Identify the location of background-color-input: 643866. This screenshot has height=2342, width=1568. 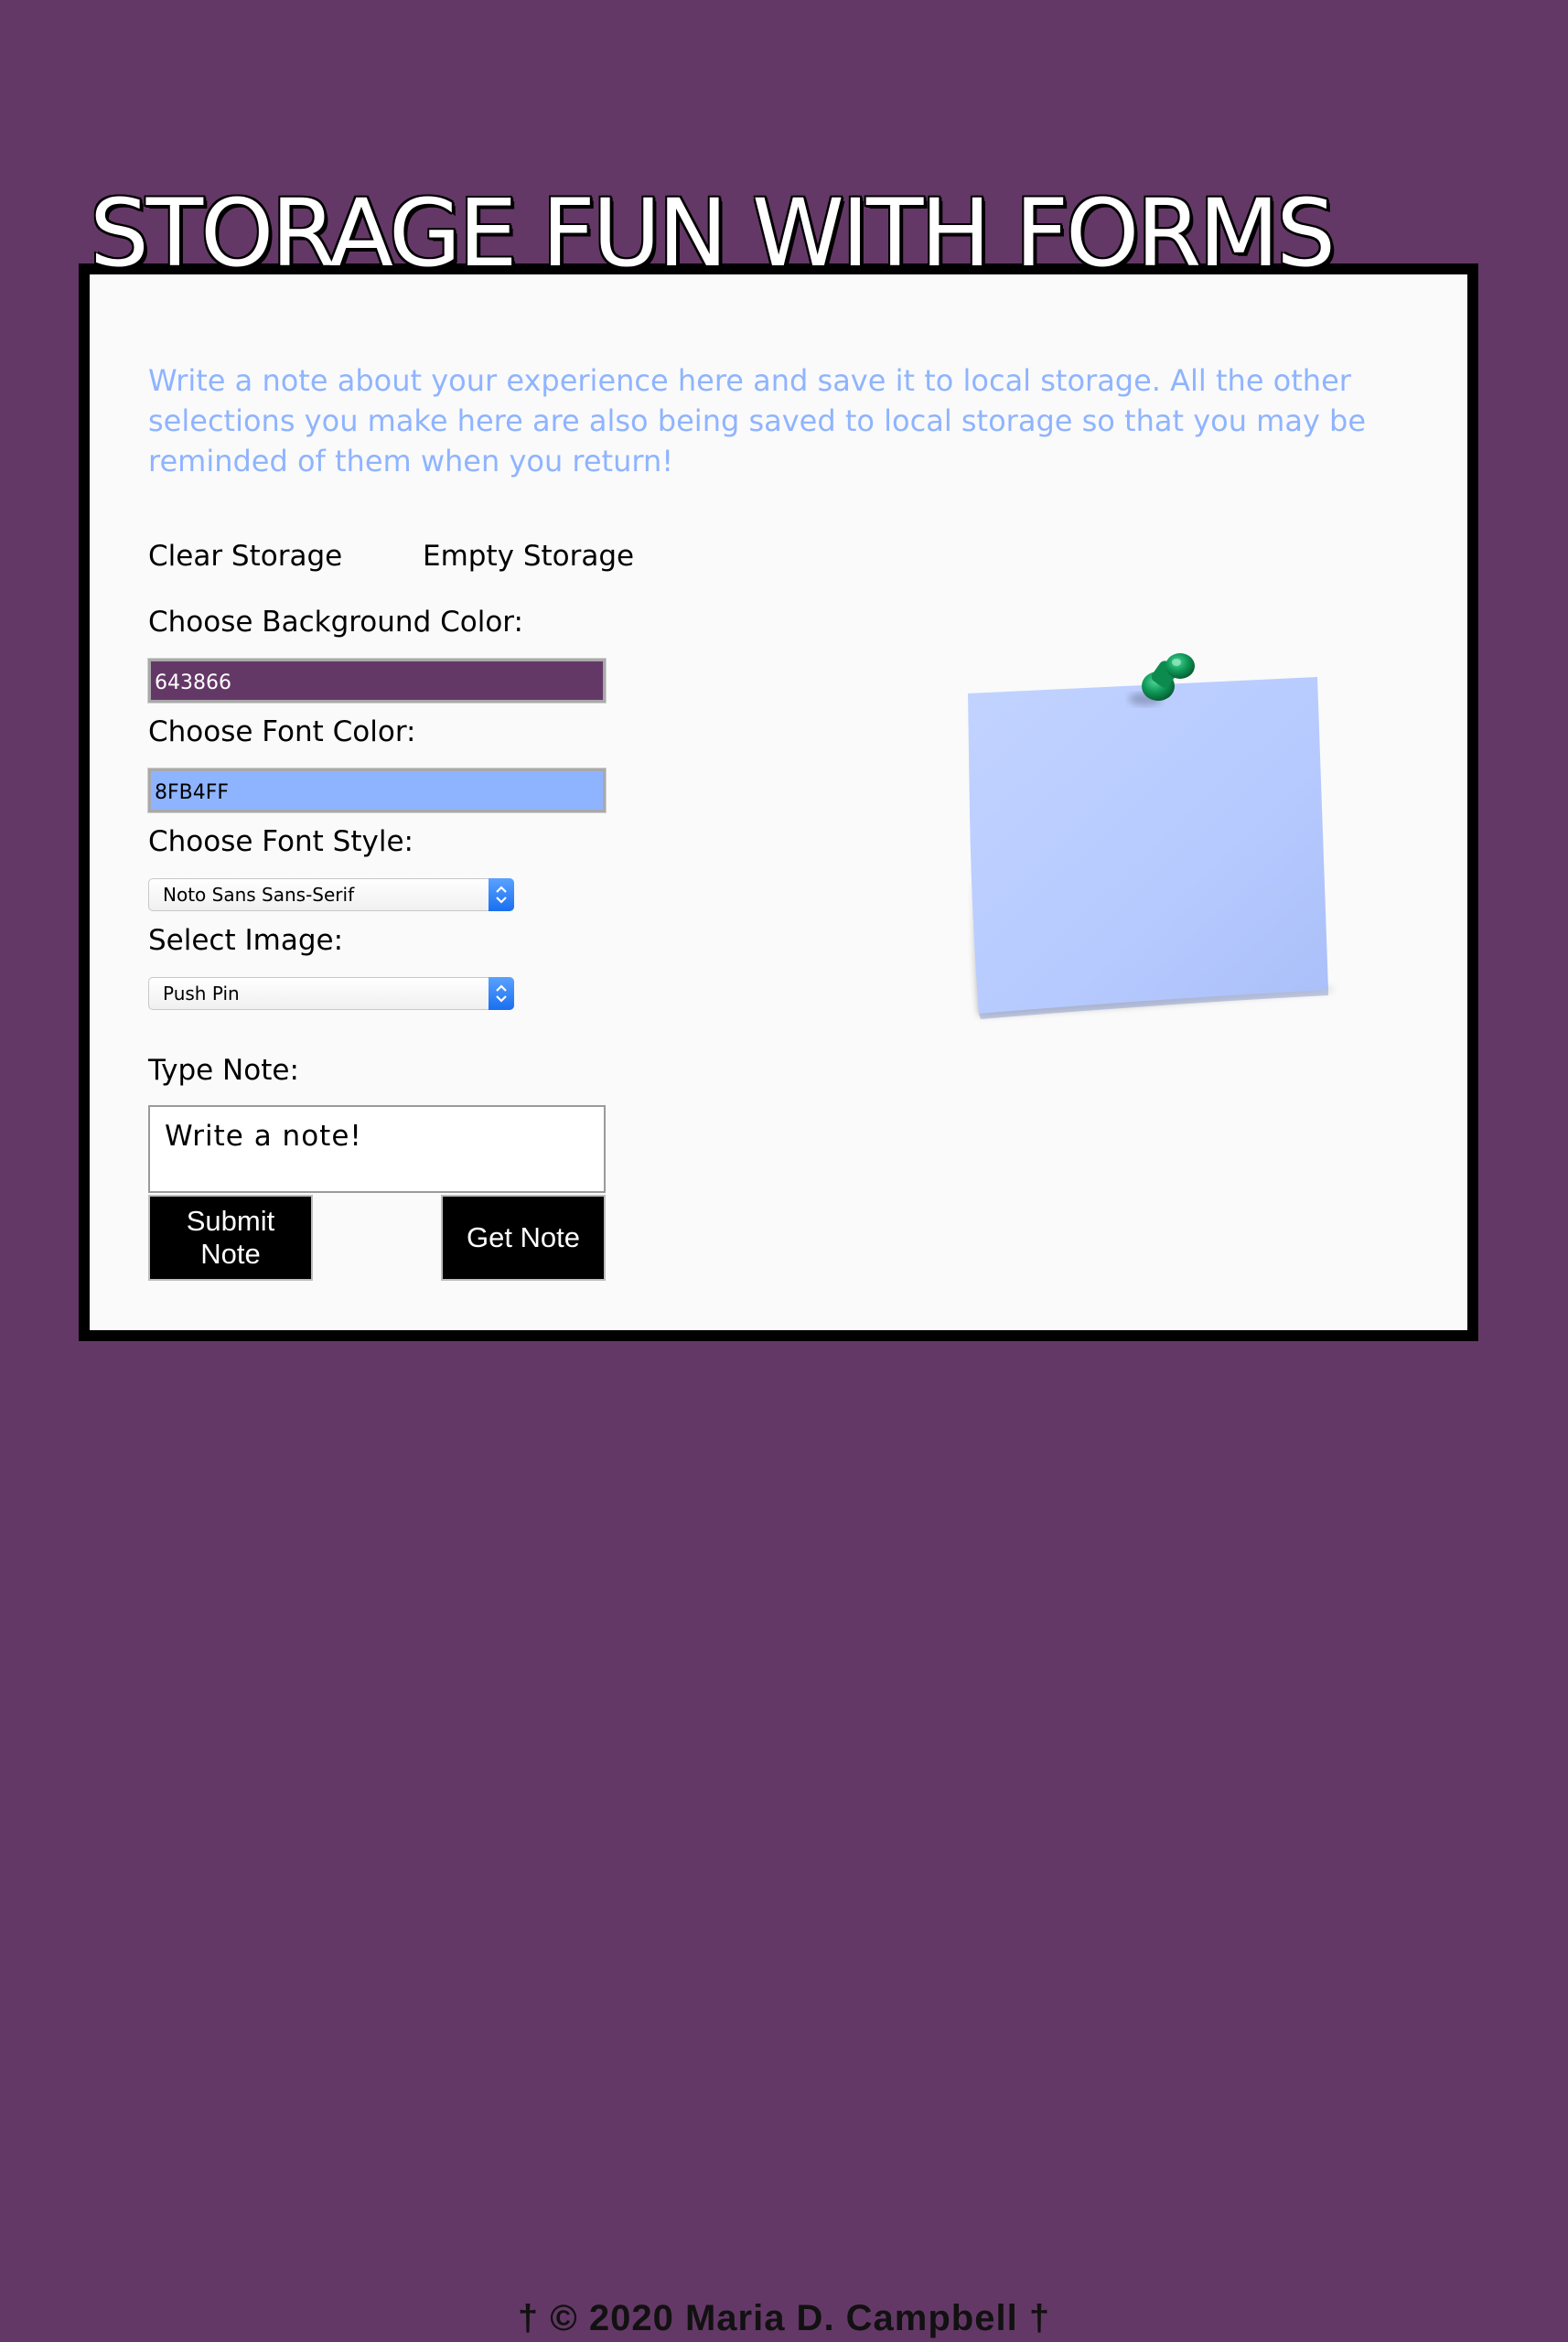
(377, 681).